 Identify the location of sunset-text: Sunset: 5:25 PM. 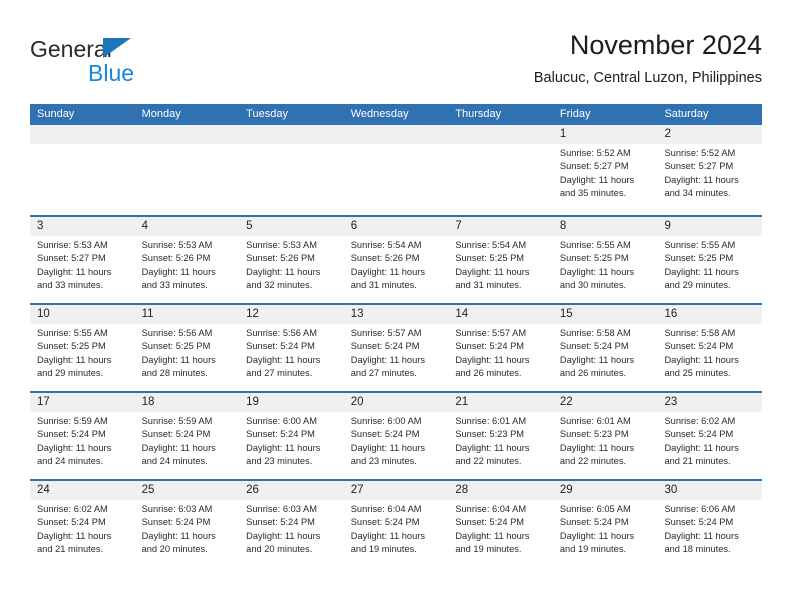
(594, 258).